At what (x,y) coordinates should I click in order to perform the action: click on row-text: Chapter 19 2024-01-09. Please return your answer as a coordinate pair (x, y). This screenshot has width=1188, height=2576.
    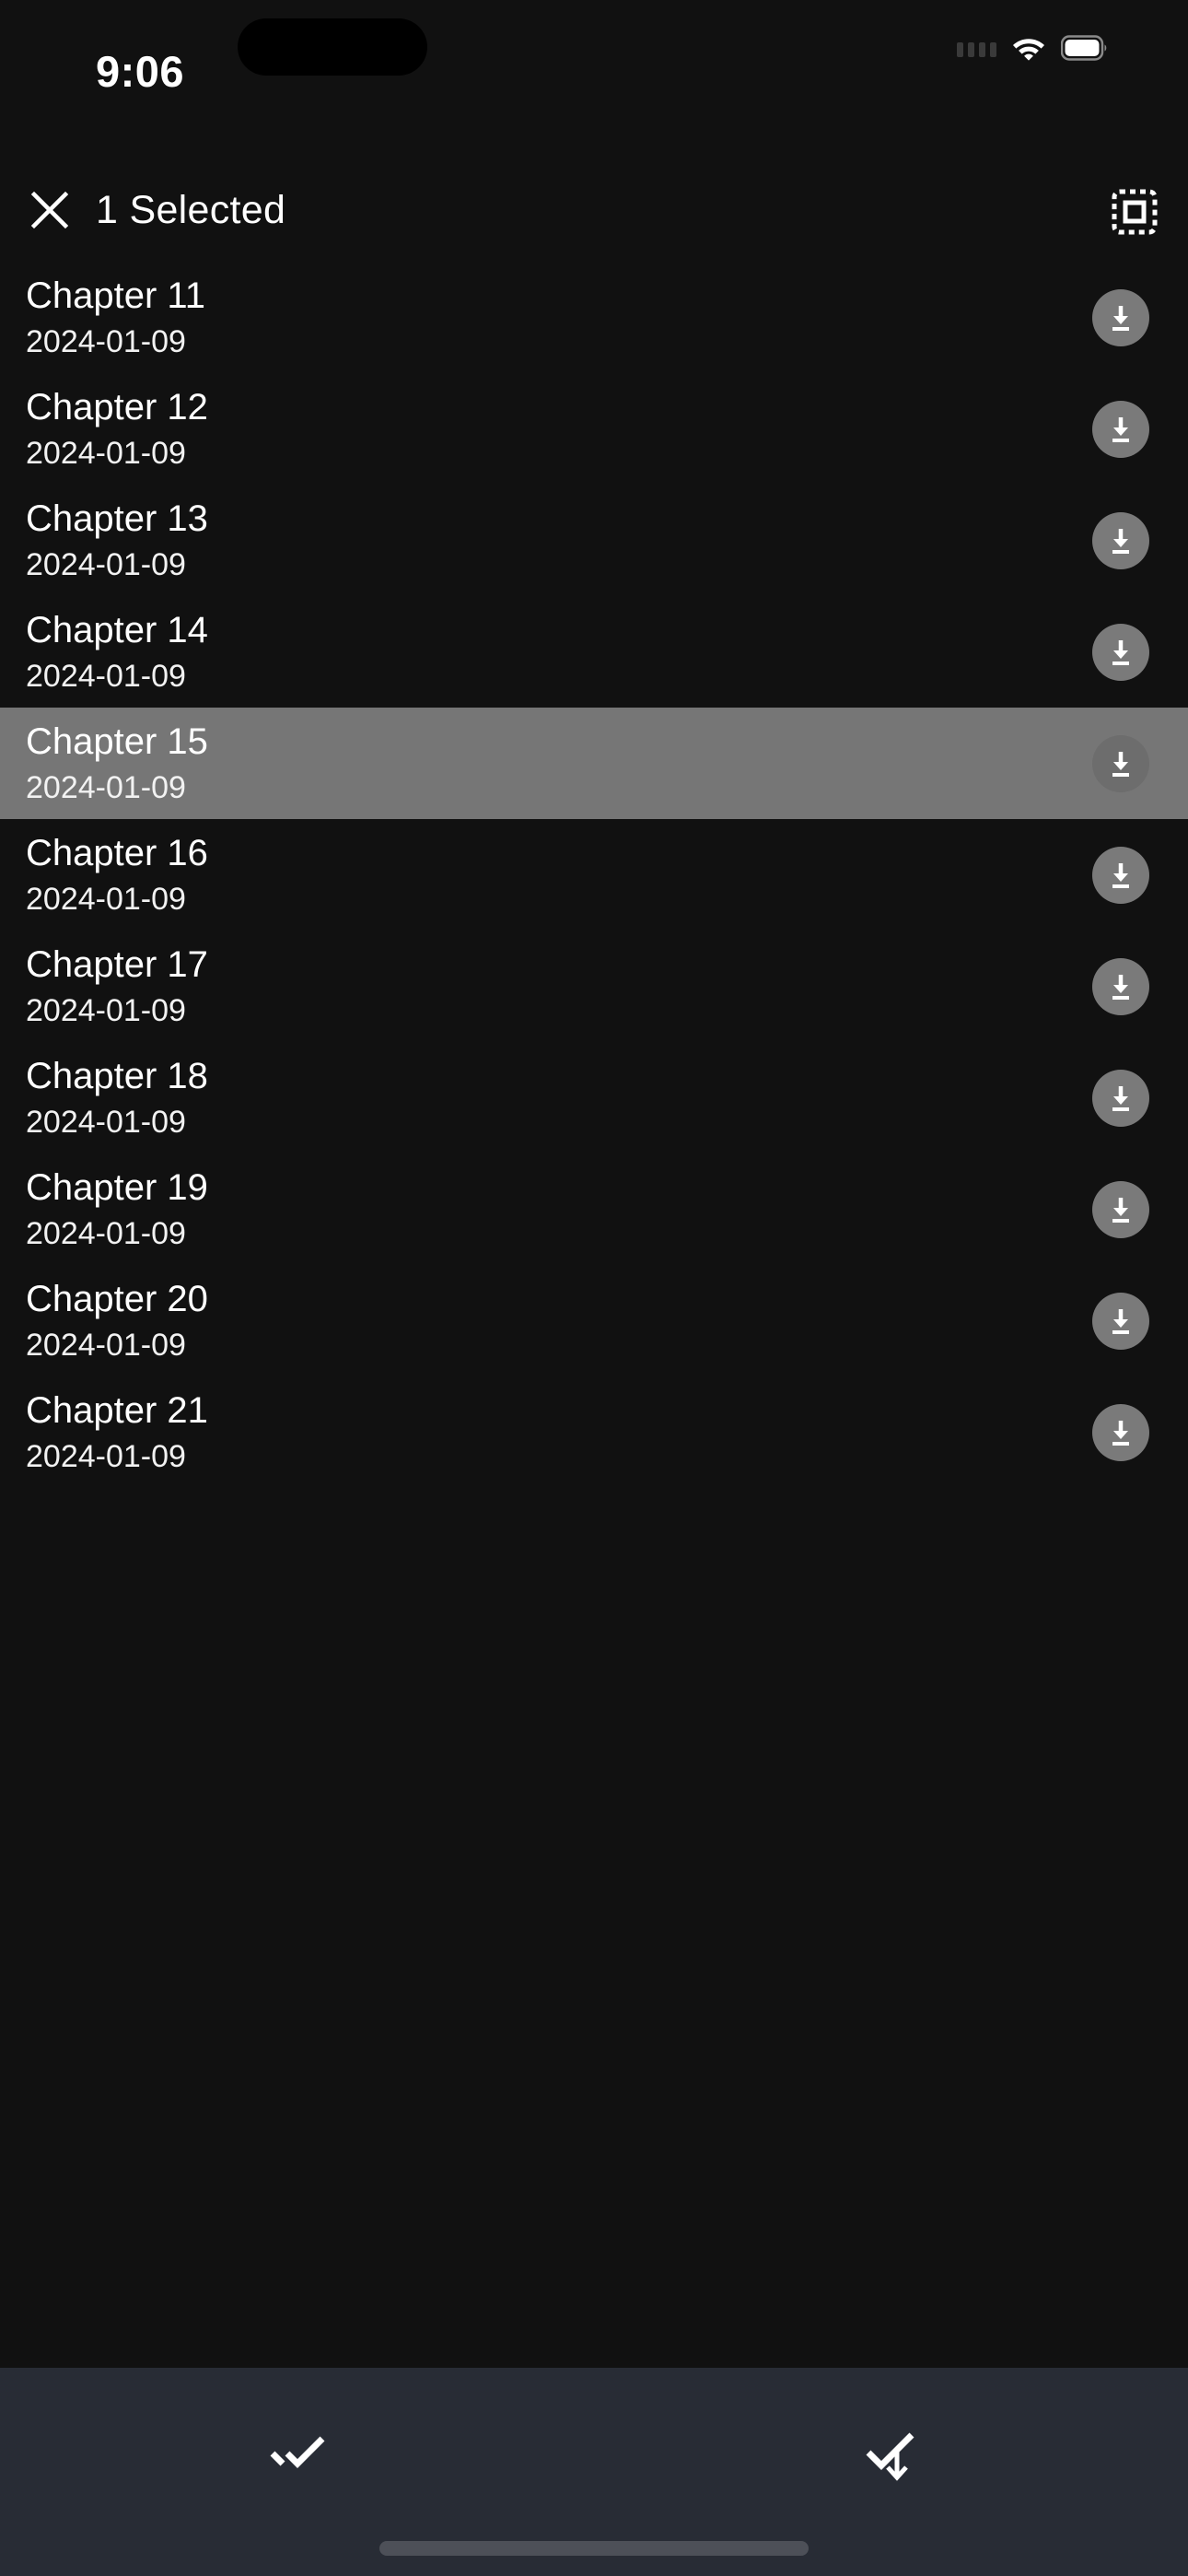
    Looking at the image, I should click on (117, 1209).